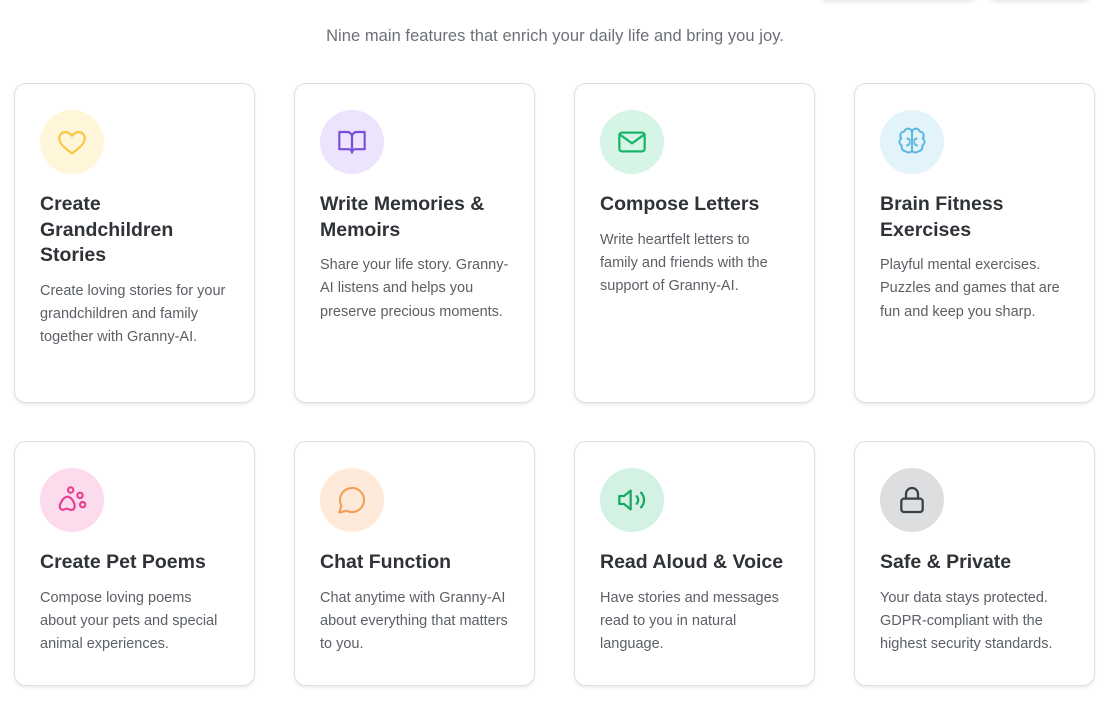  I want to click on feature-title: Read Aloud & Voice, so click(692, 562).